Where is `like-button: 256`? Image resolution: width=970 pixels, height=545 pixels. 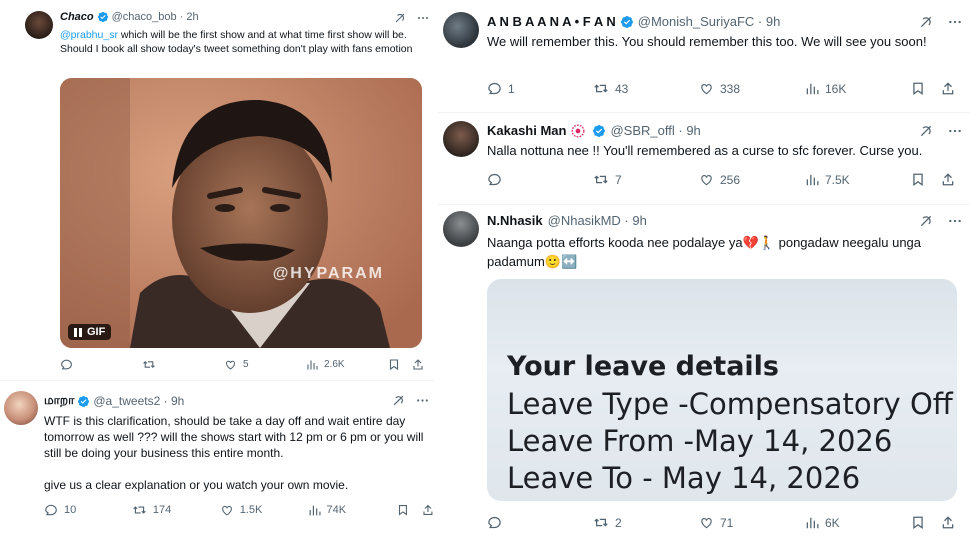
like-button: 256 is located at coordinates (752, 180).